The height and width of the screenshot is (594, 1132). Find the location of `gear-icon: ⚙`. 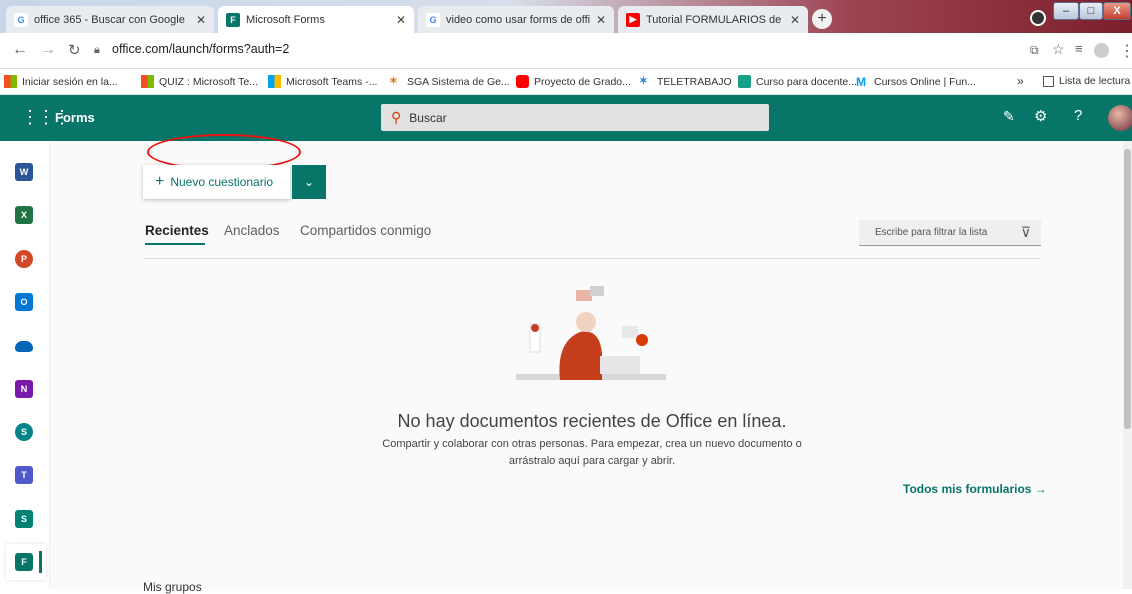

gear-icon: ⚙ is located at coordinates (1040, 116).